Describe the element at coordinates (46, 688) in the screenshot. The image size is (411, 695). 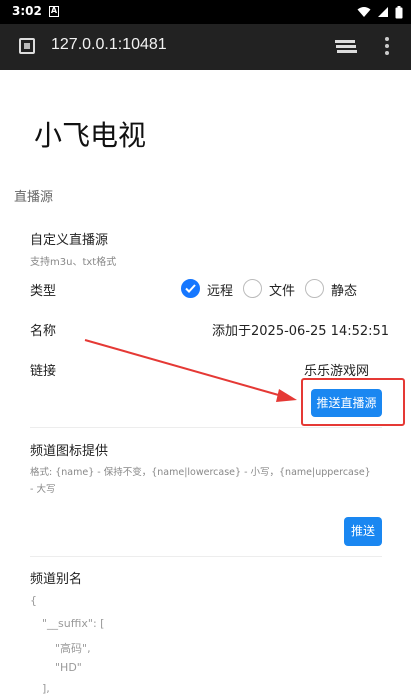
I see `alias-code-line: ],` at that location.